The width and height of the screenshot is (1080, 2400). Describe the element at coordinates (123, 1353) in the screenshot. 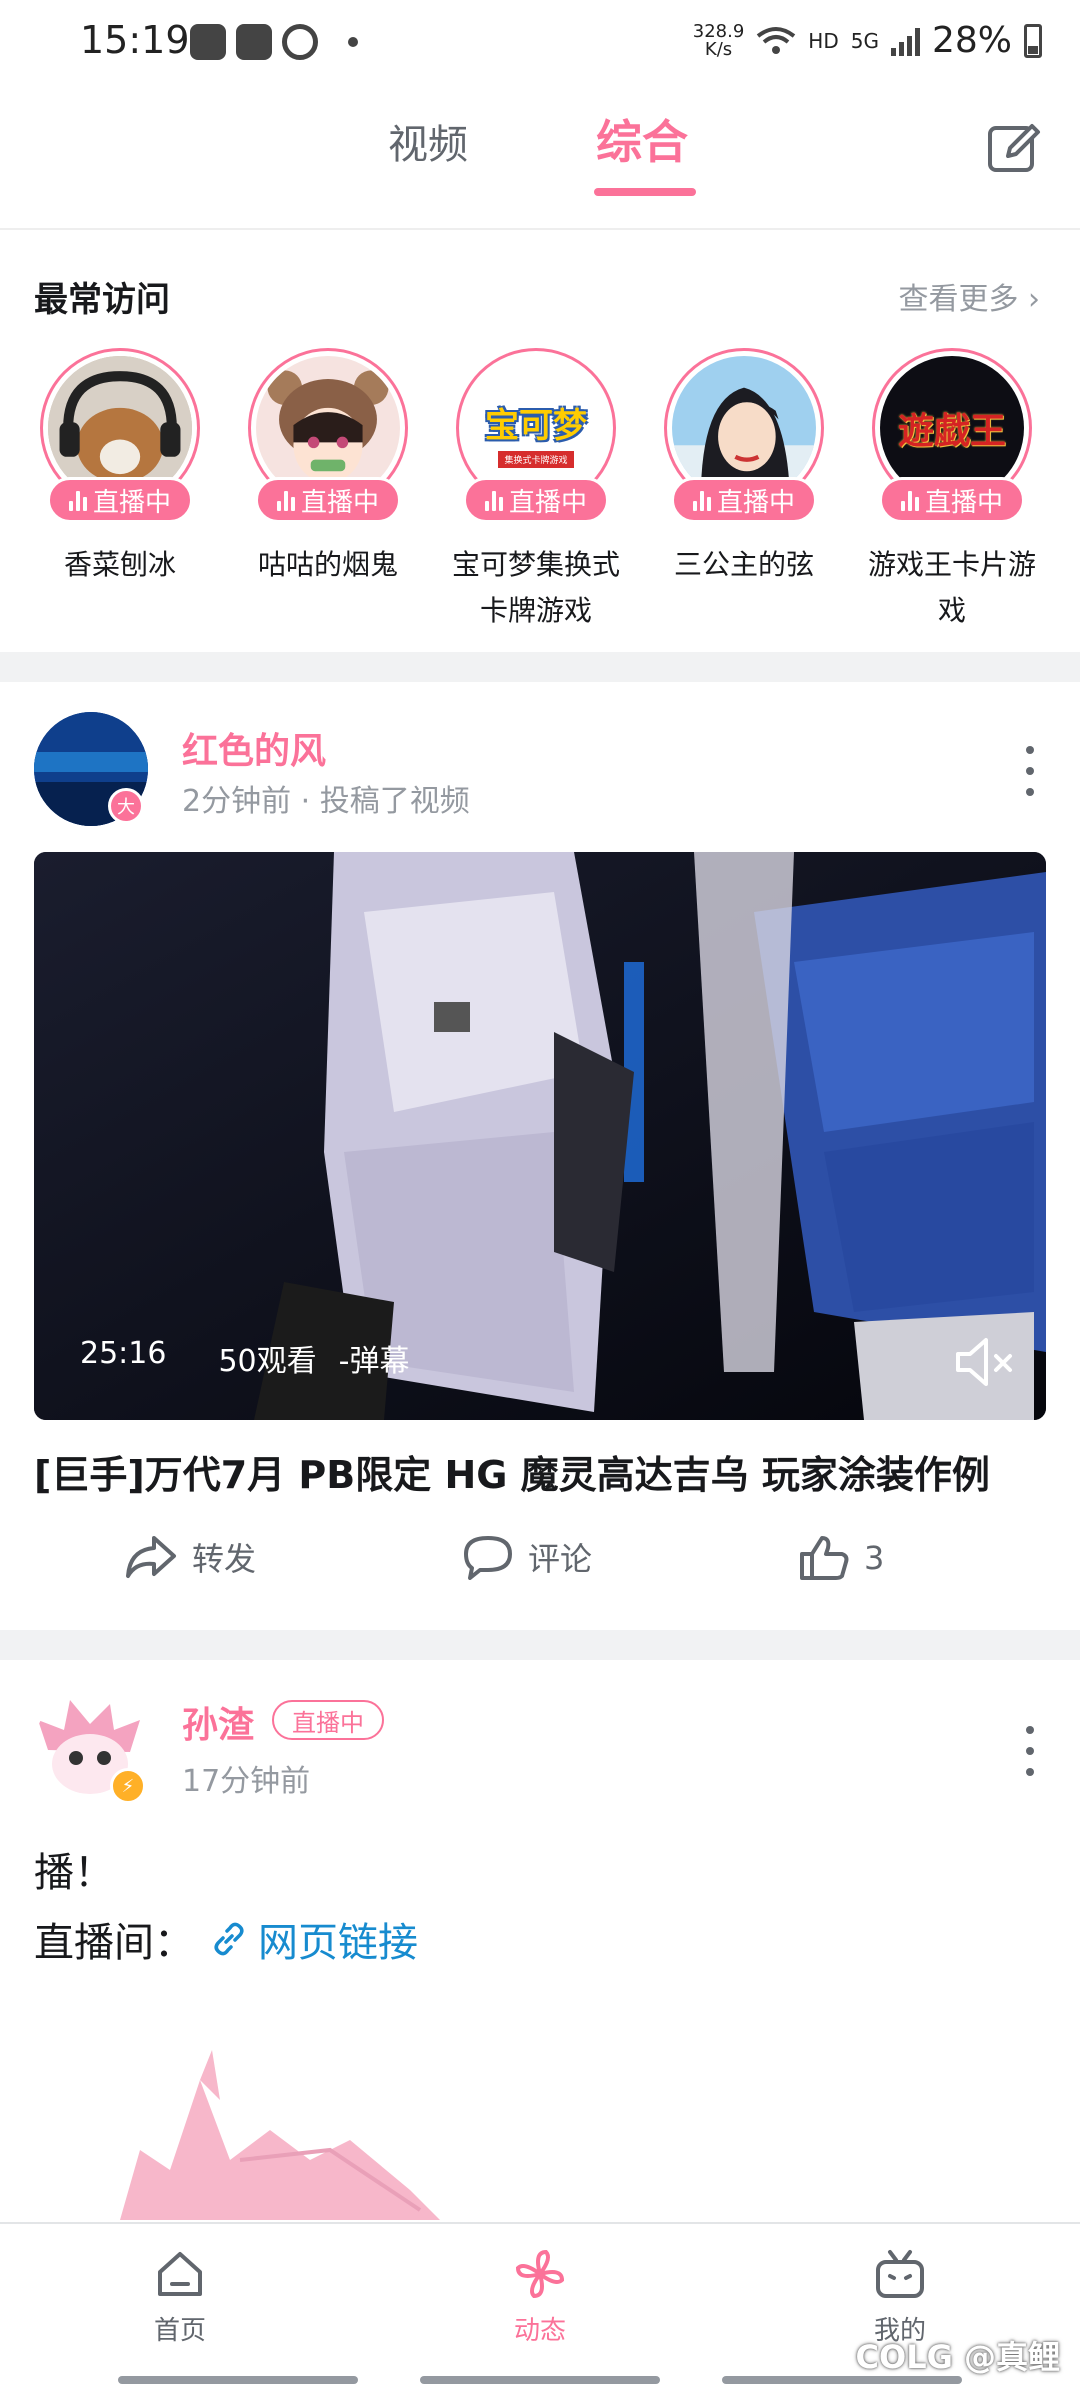

I see `video-duration: 25:16` at that location.